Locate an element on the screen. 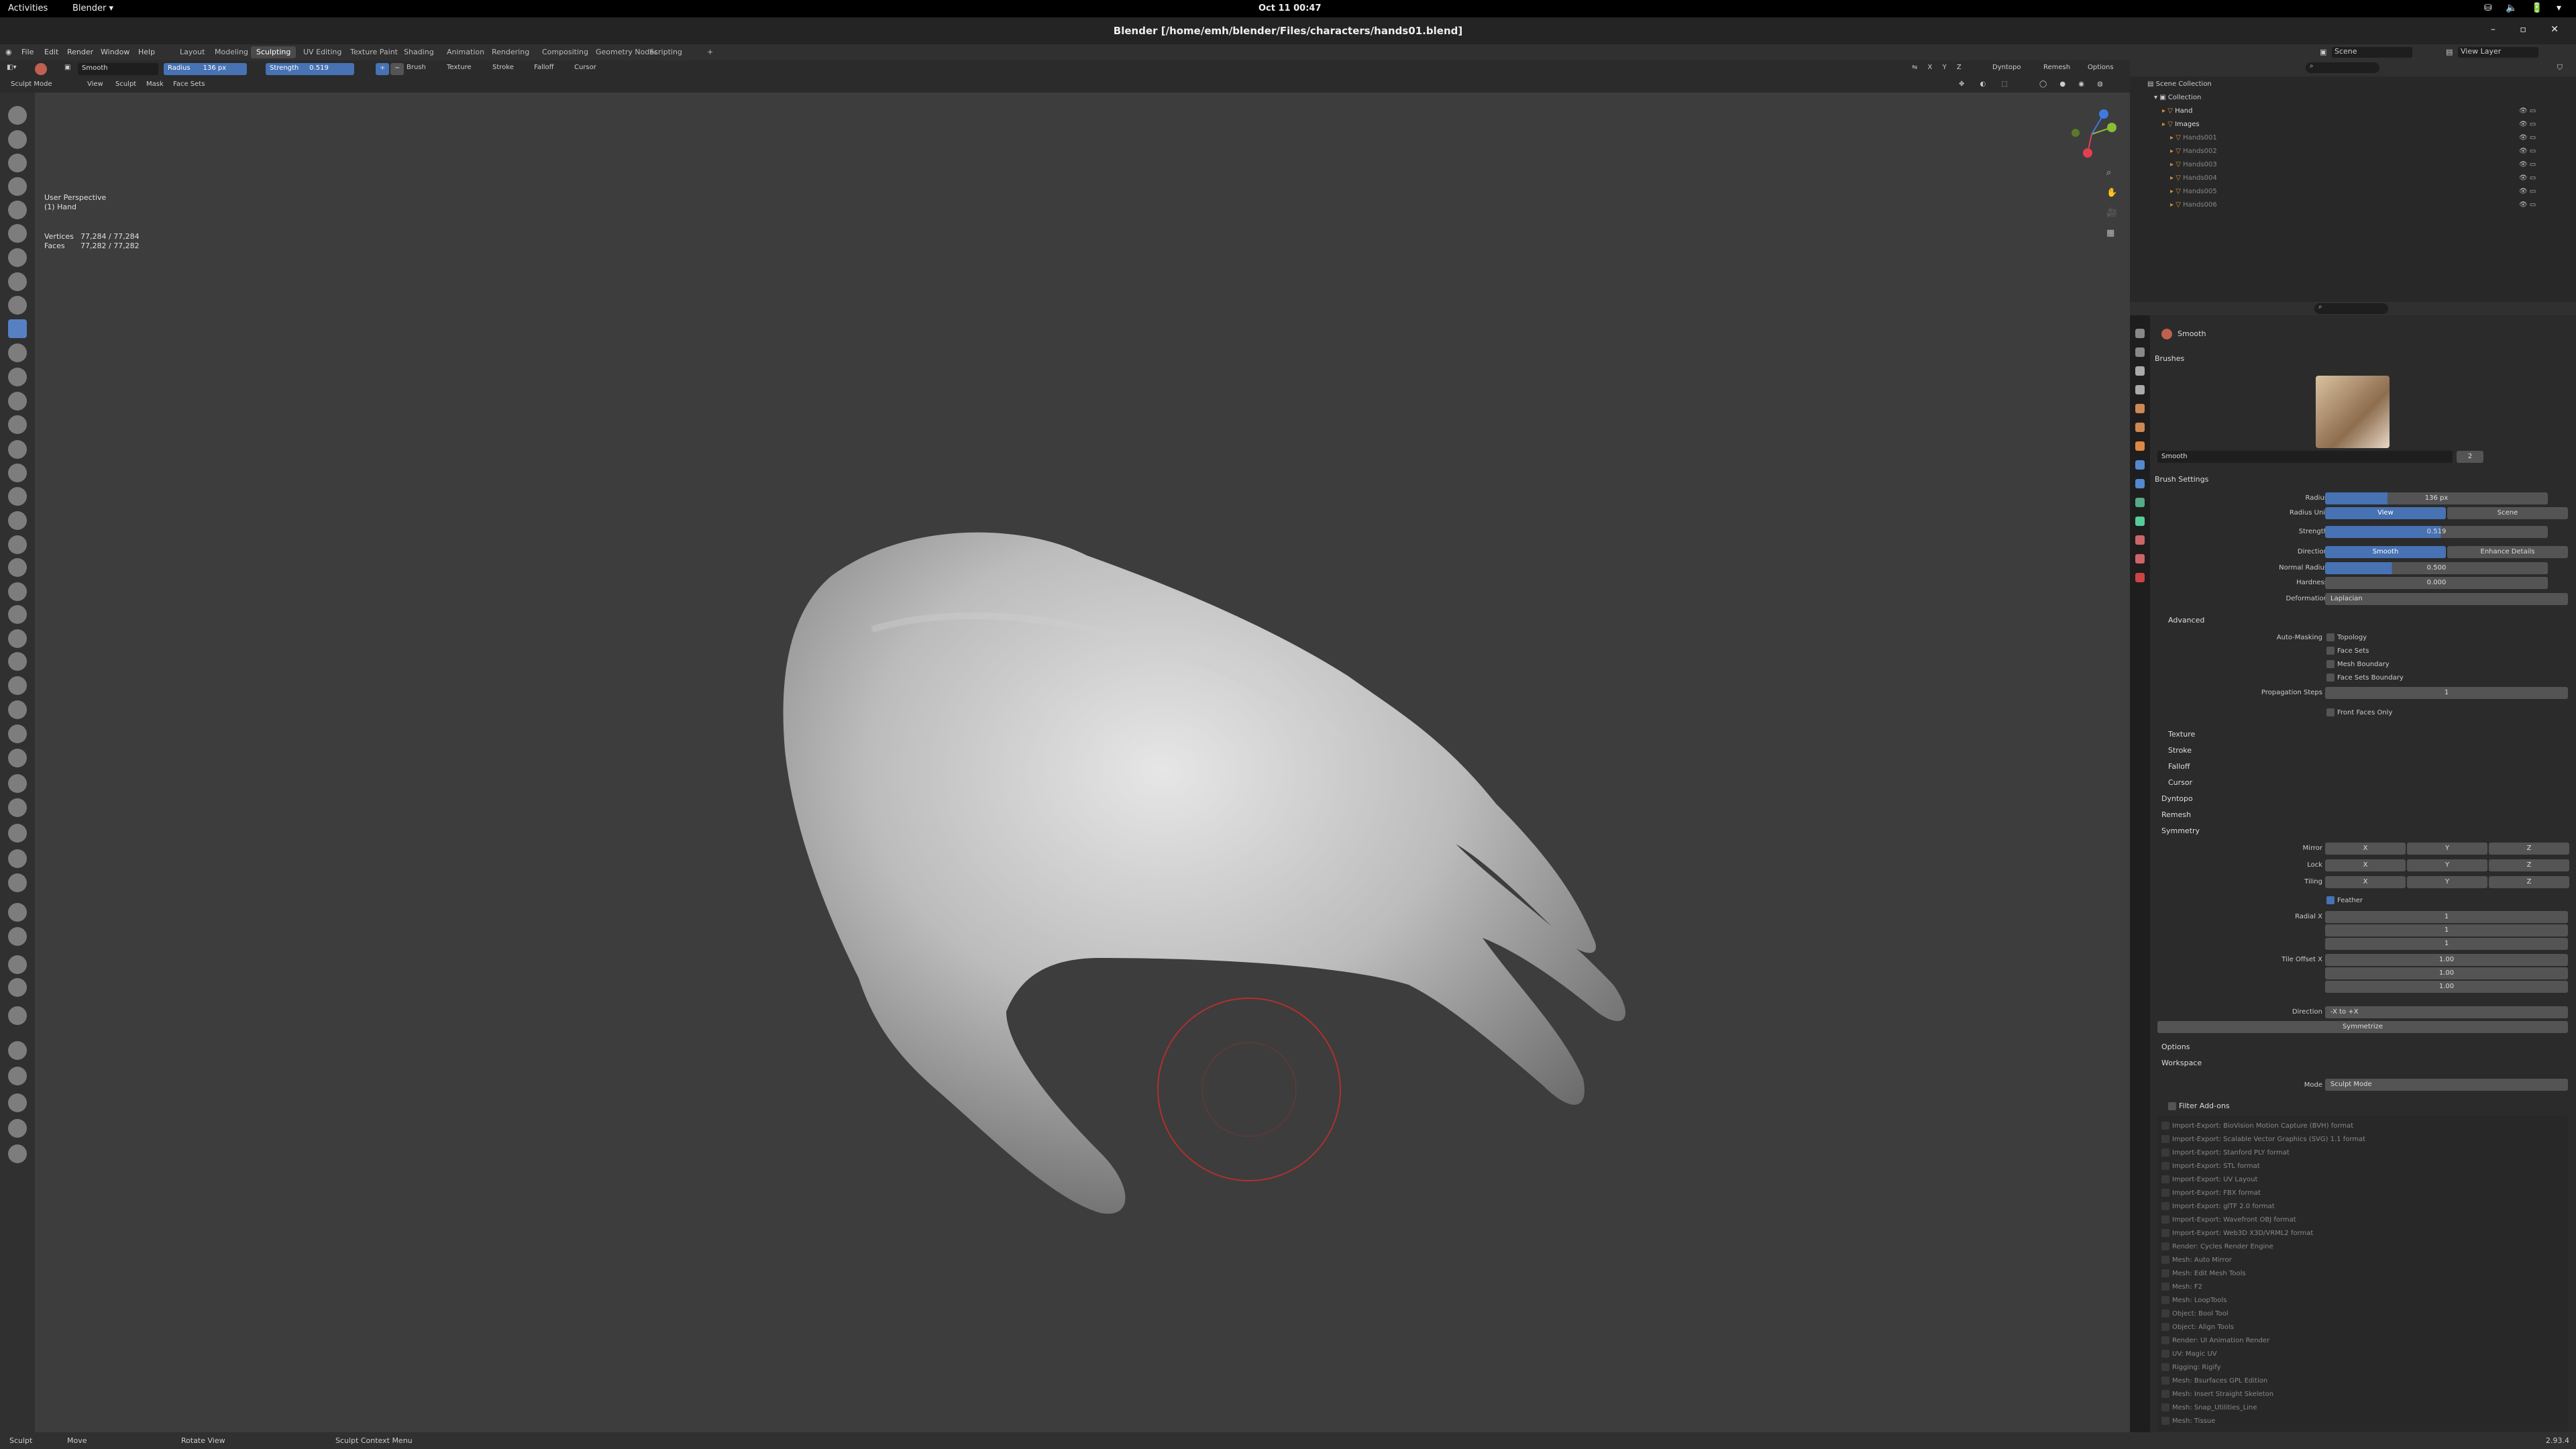  symmetry-toggles: ⇋ X Y Z is located at coordinates (1939, 67).